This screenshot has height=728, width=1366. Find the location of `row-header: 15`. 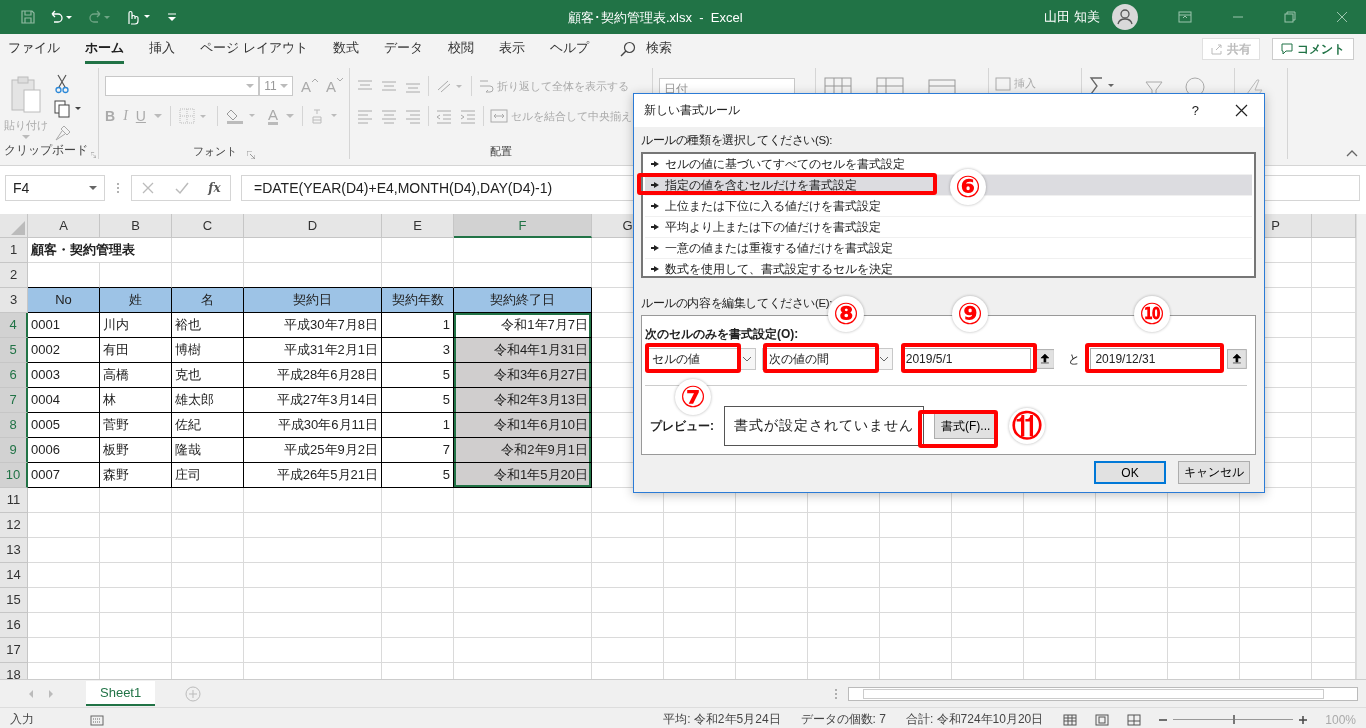

row-header: 15 is located at coordinates (14, 600).